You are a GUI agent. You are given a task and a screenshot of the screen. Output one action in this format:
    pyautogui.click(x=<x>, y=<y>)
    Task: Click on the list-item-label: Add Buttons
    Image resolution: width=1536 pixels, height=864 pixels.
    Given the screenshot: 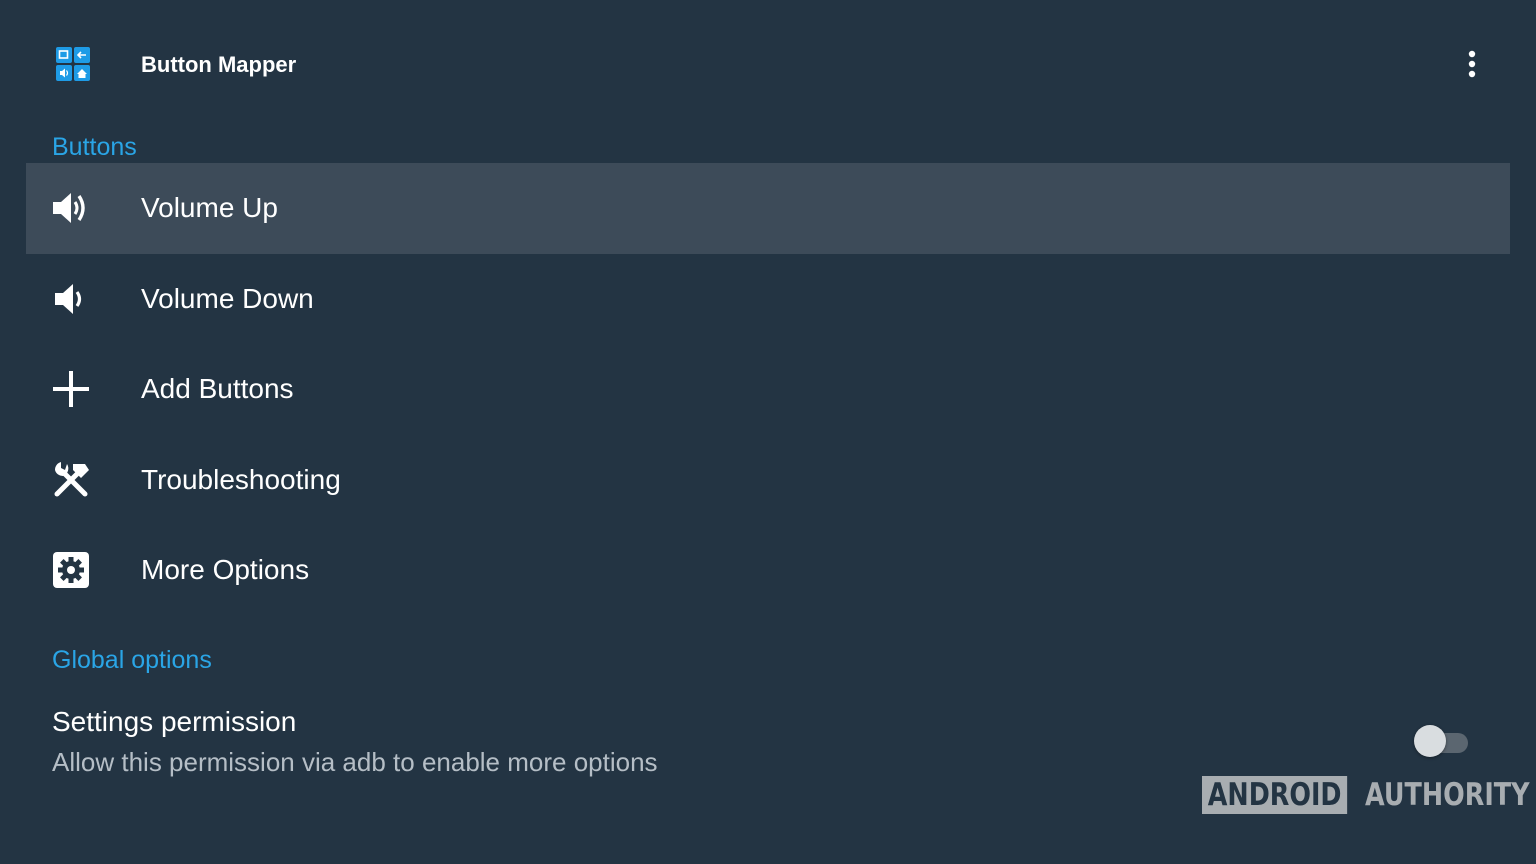 What is the action you would take?
    pyautogui.click(x=217, y=389)
    